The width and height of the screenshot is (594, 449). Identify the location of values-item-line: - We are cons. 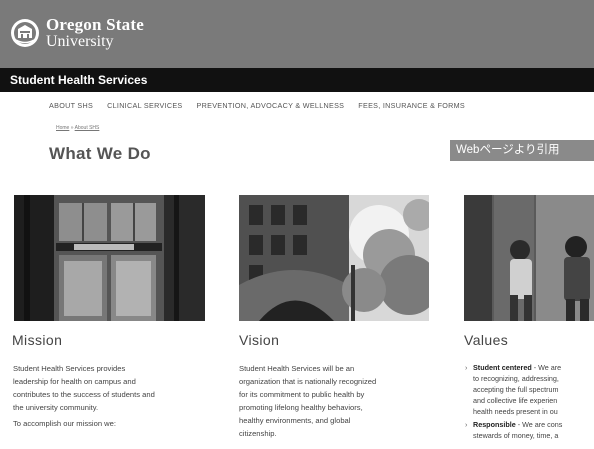
(539, 424).